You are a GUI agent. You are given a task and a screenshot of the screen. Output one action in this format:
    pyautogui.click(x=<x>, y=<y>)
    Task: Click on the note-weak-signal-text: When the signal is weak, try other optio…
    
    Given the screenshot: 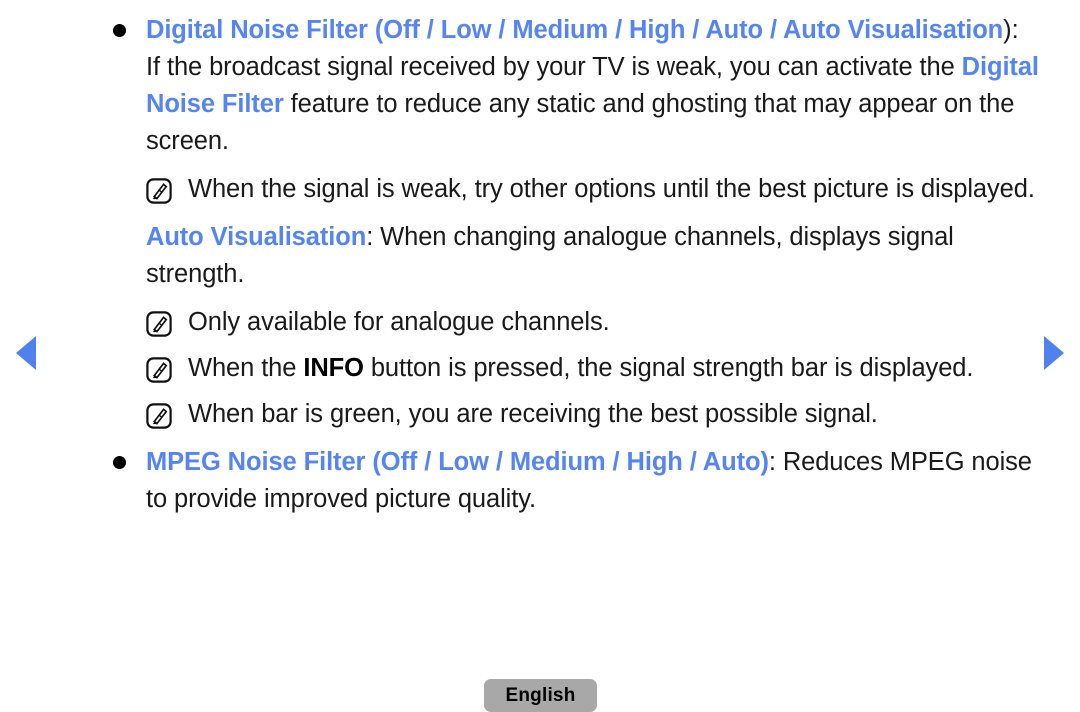 What is the action you would take?
    pyautogui.click(x=611, y=189)
    